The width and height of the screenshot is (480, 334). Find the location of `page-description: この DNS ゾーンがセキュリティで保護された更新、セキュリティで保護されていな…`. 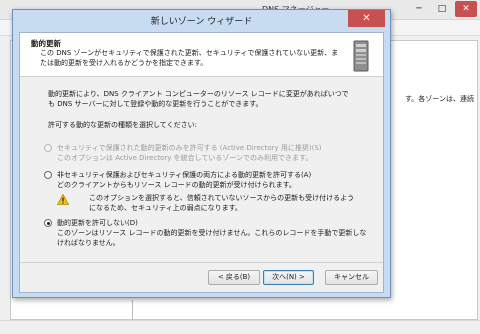

page-description: この DNS ゾーンがセキュリティで保護された更新、セキュリティで保護されていな… is located at coordinates (189, 58).